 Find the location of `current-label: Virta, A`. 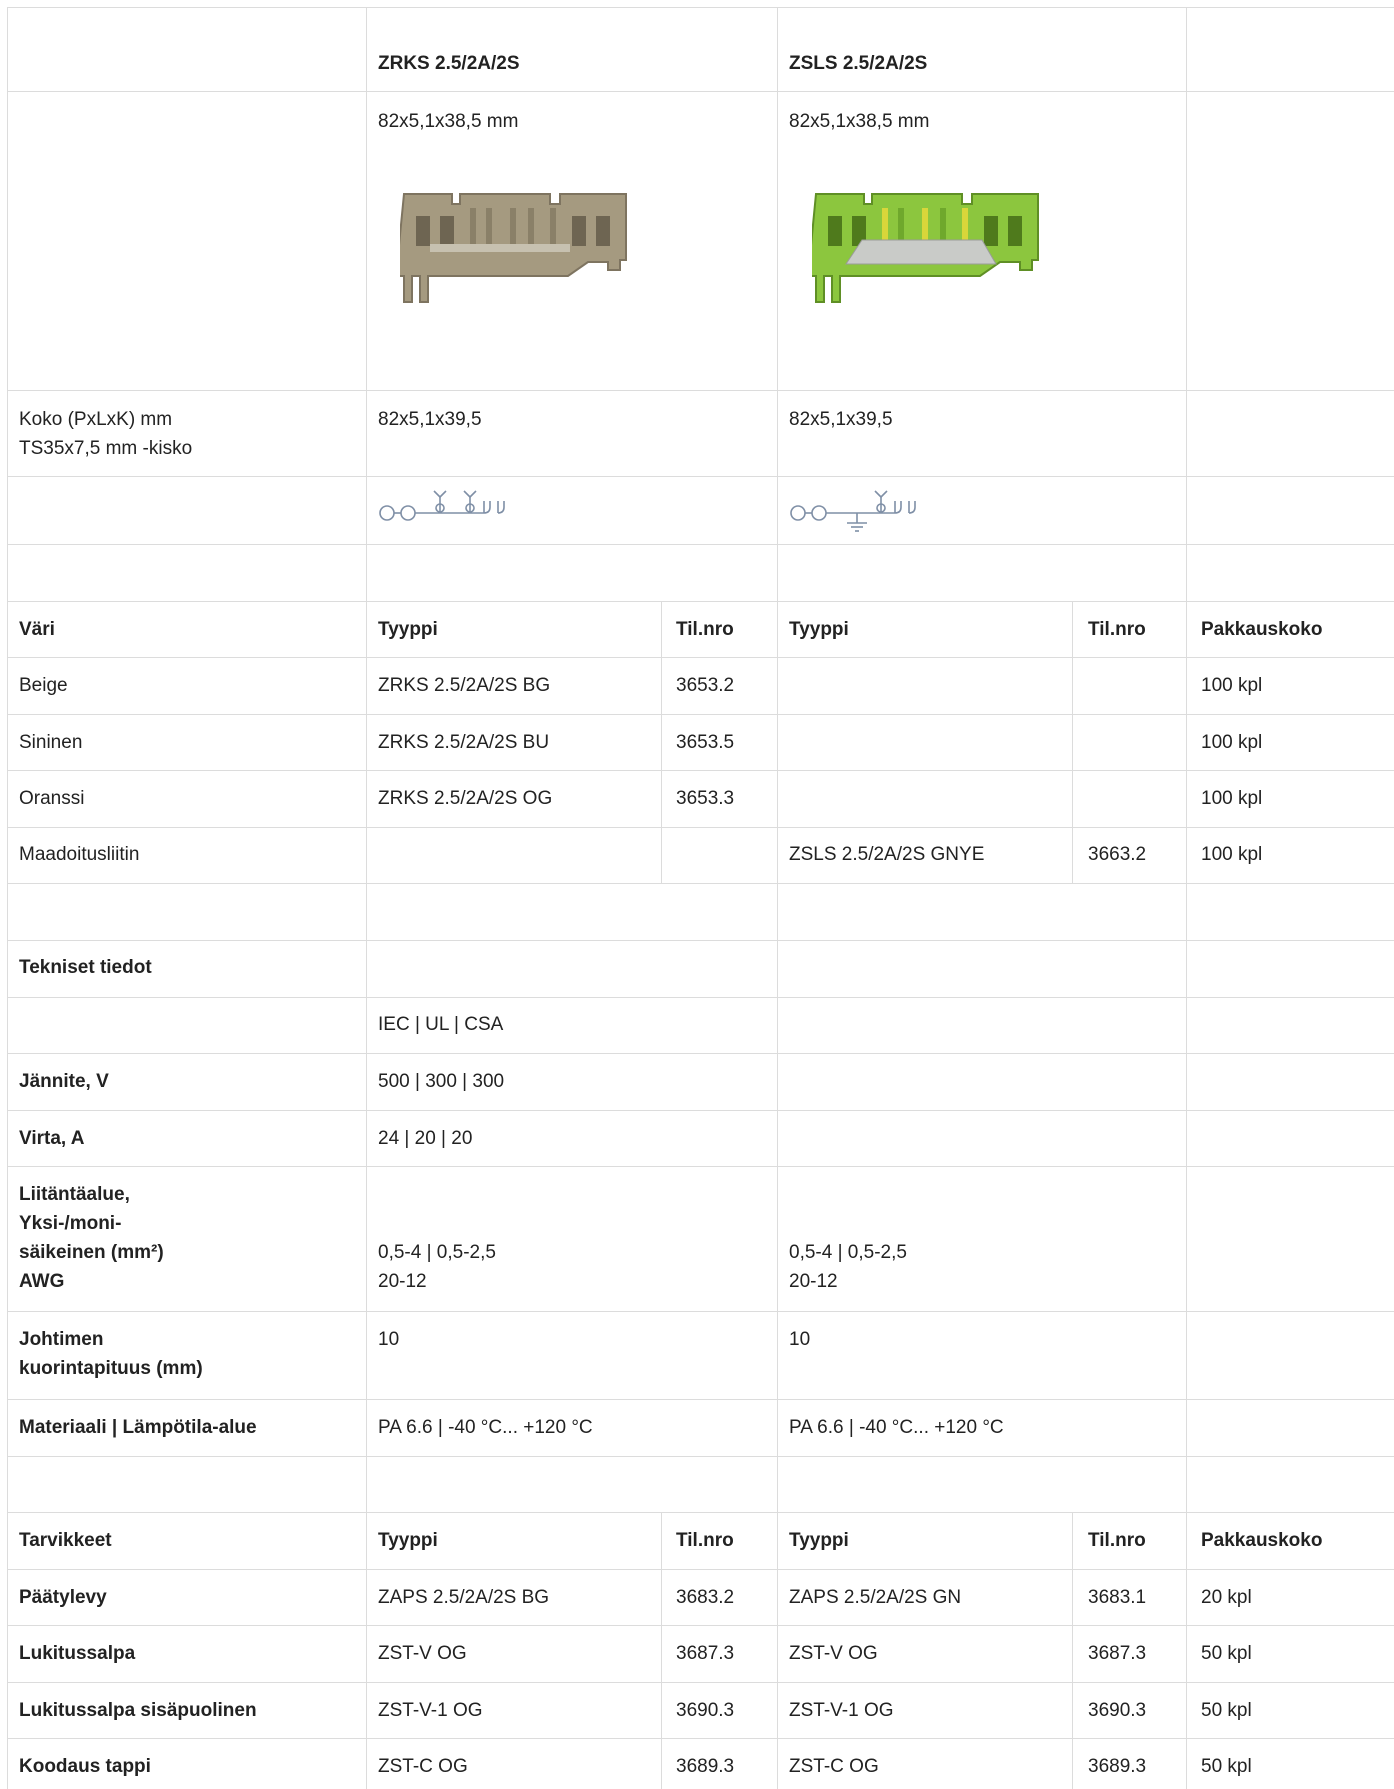

current-label: Virta, A is located at coordinates (52, 1138).